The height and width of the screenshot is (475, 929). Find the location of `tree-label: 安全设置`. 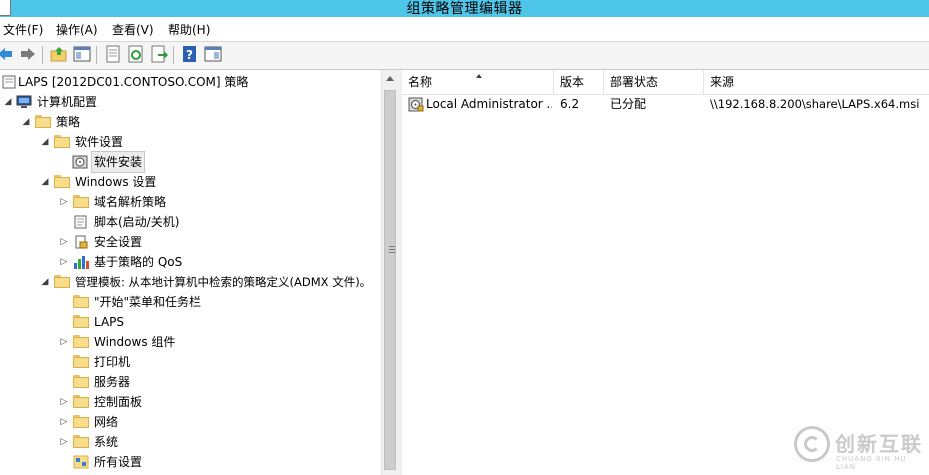

tree-label: 安全设置 is located at coordinates (118, 242).